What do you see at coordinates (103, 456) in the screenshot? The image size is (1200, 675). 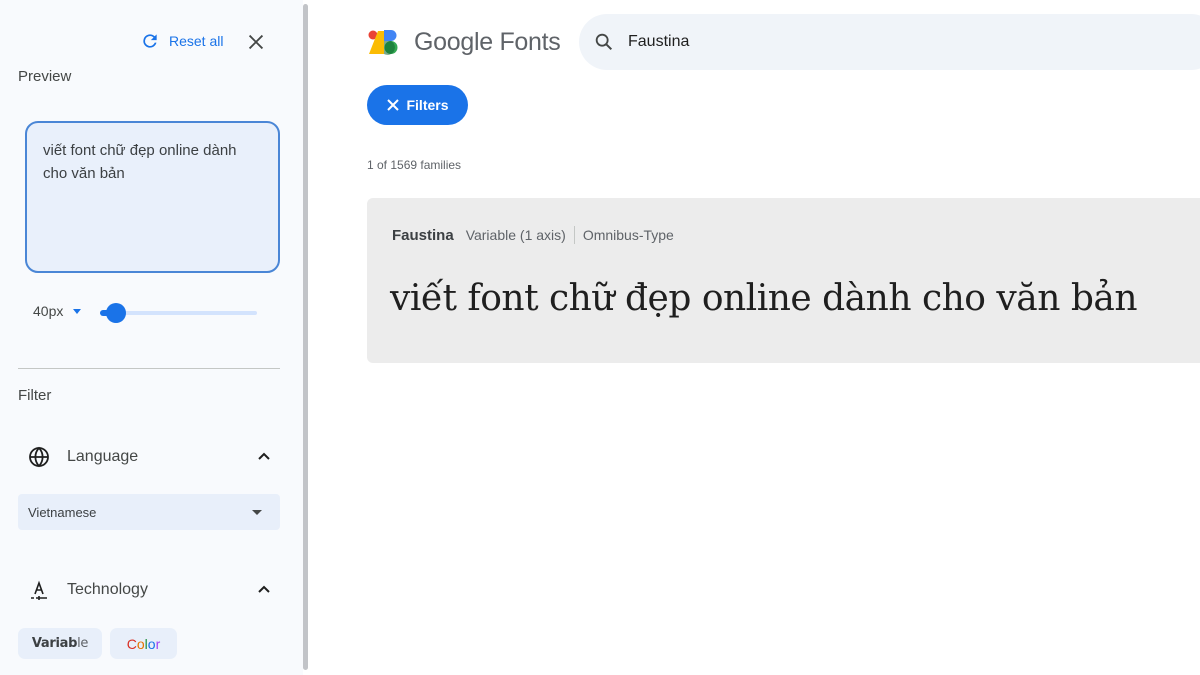 I see `language-label: Language` at bounding box center [103, 456].